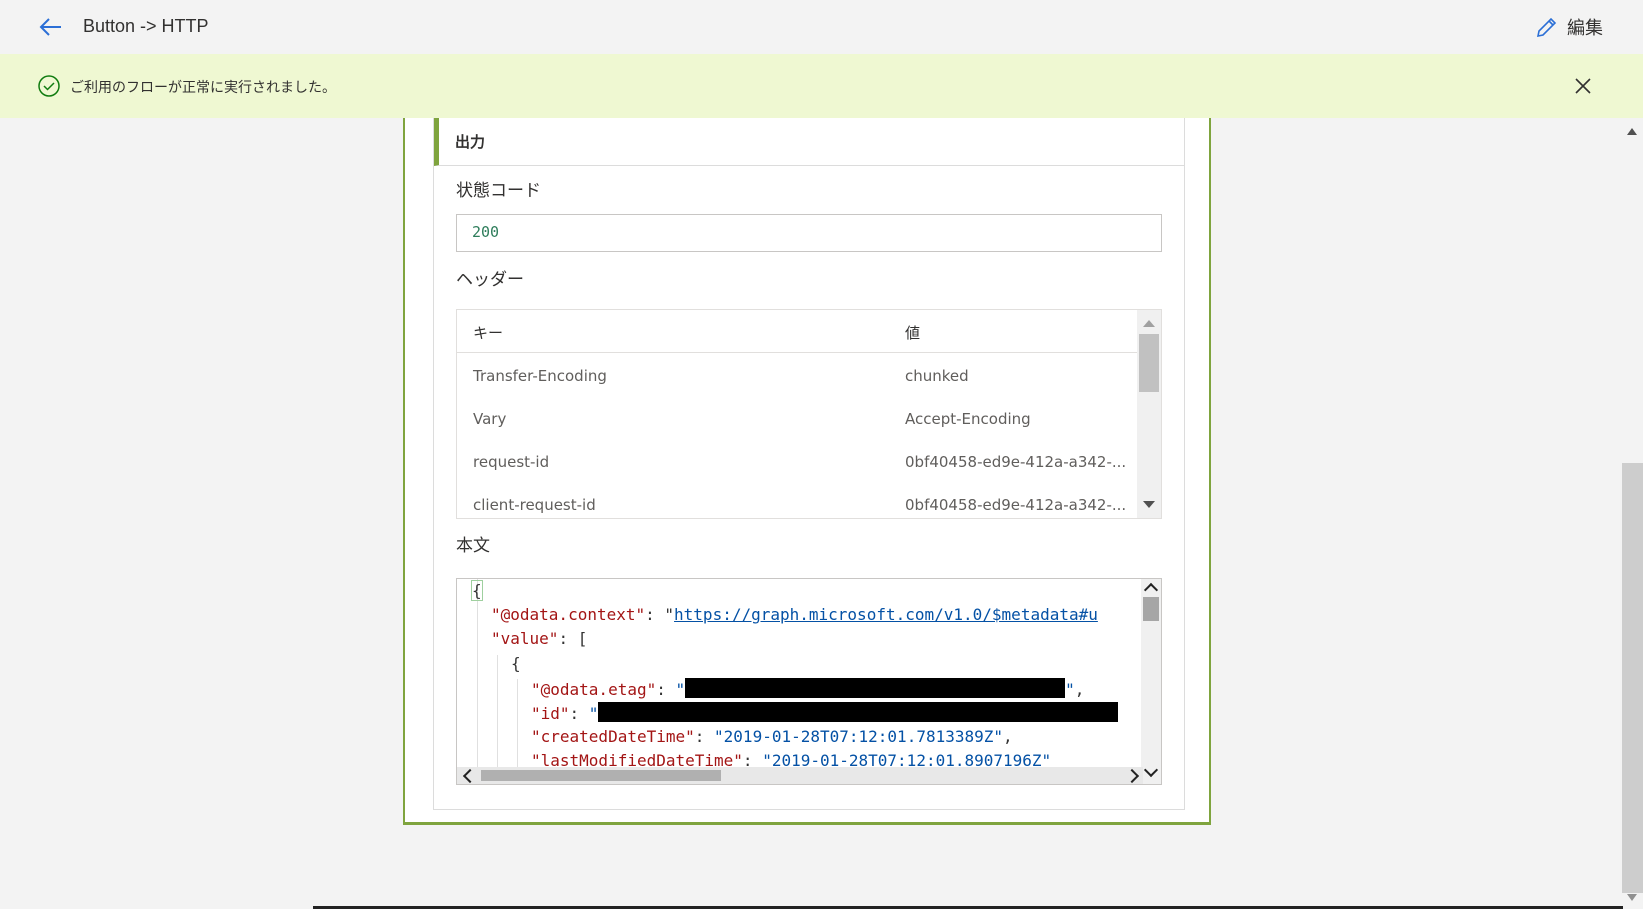  What do you see at coordinates (540, 376) in the screenshot?
I see `header-key: Transfer-Encoding` at bounding box center [540, 376].